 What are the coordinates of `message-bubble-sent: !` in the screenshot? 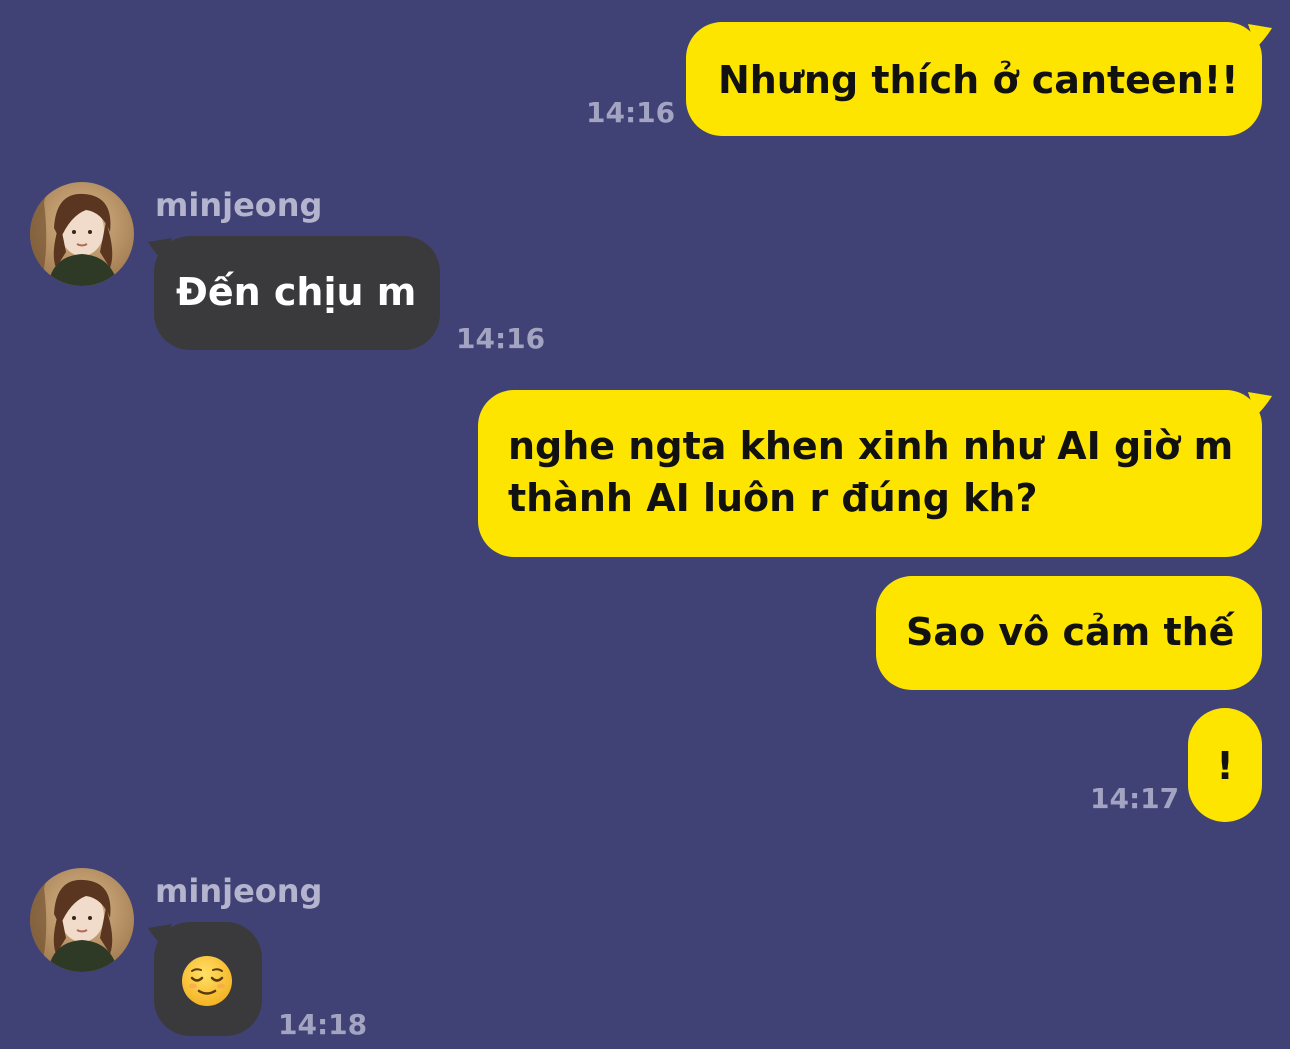 It's located at (1225, 765).